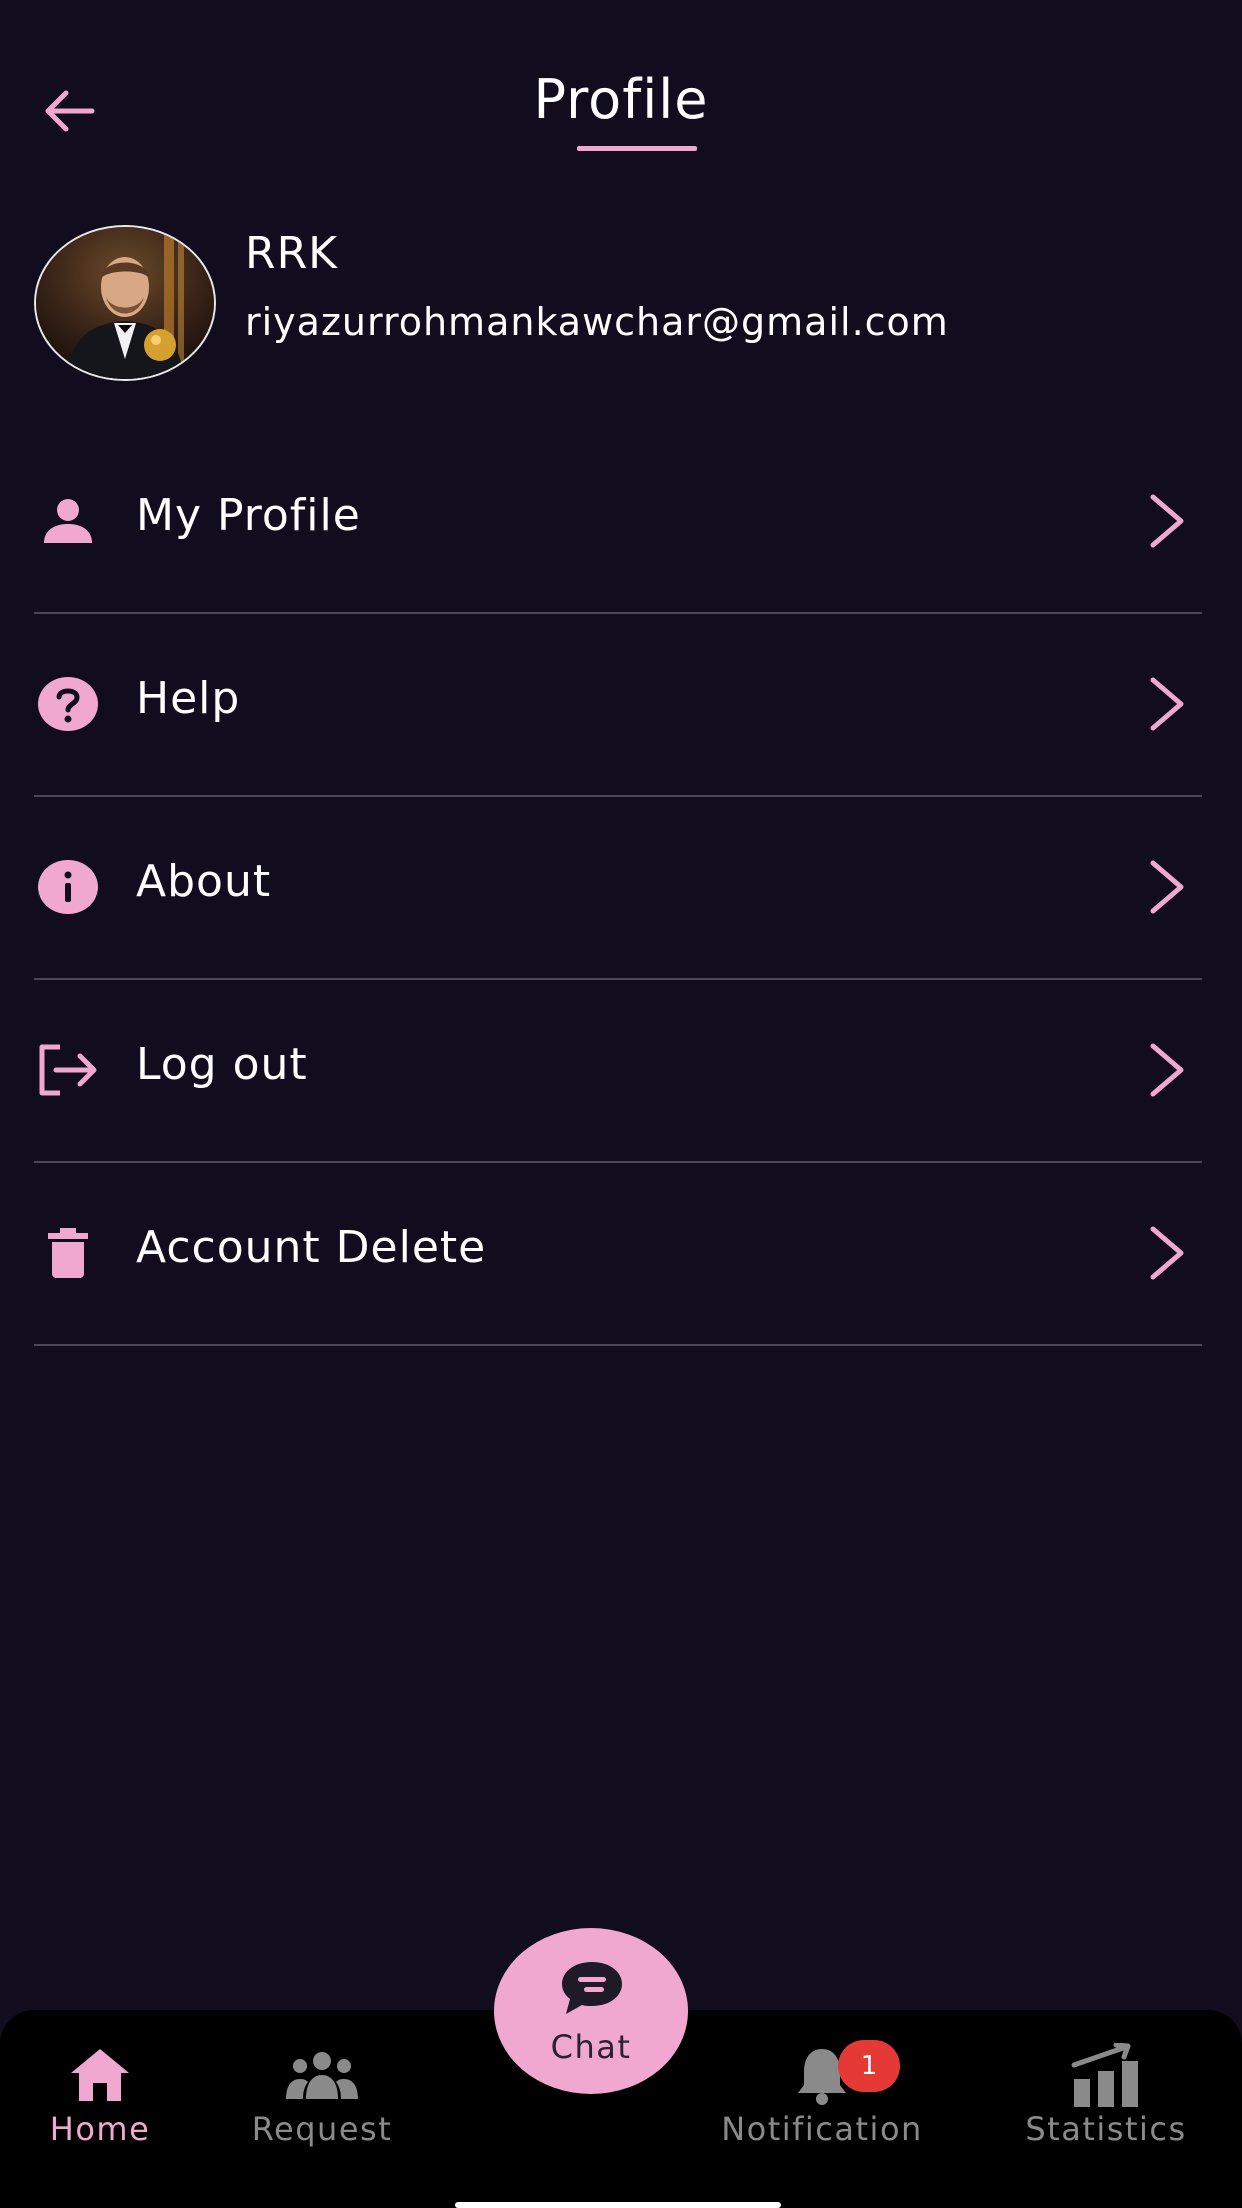  Describe the element at coordinates (248, 515) in the screenshot. I see `menu-label: My Profile` at that location.